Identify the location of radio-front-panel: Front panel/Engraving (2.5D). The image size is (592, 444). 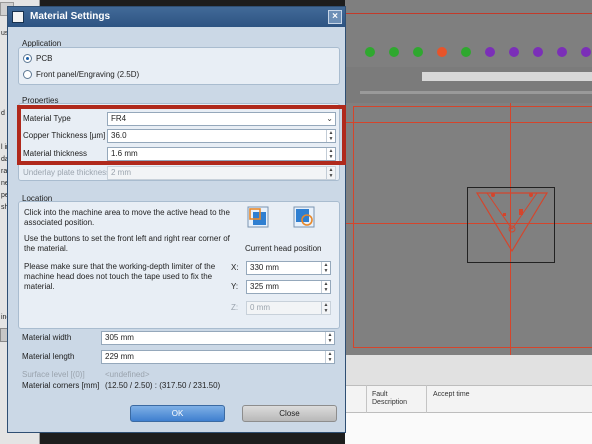
(81, 74).